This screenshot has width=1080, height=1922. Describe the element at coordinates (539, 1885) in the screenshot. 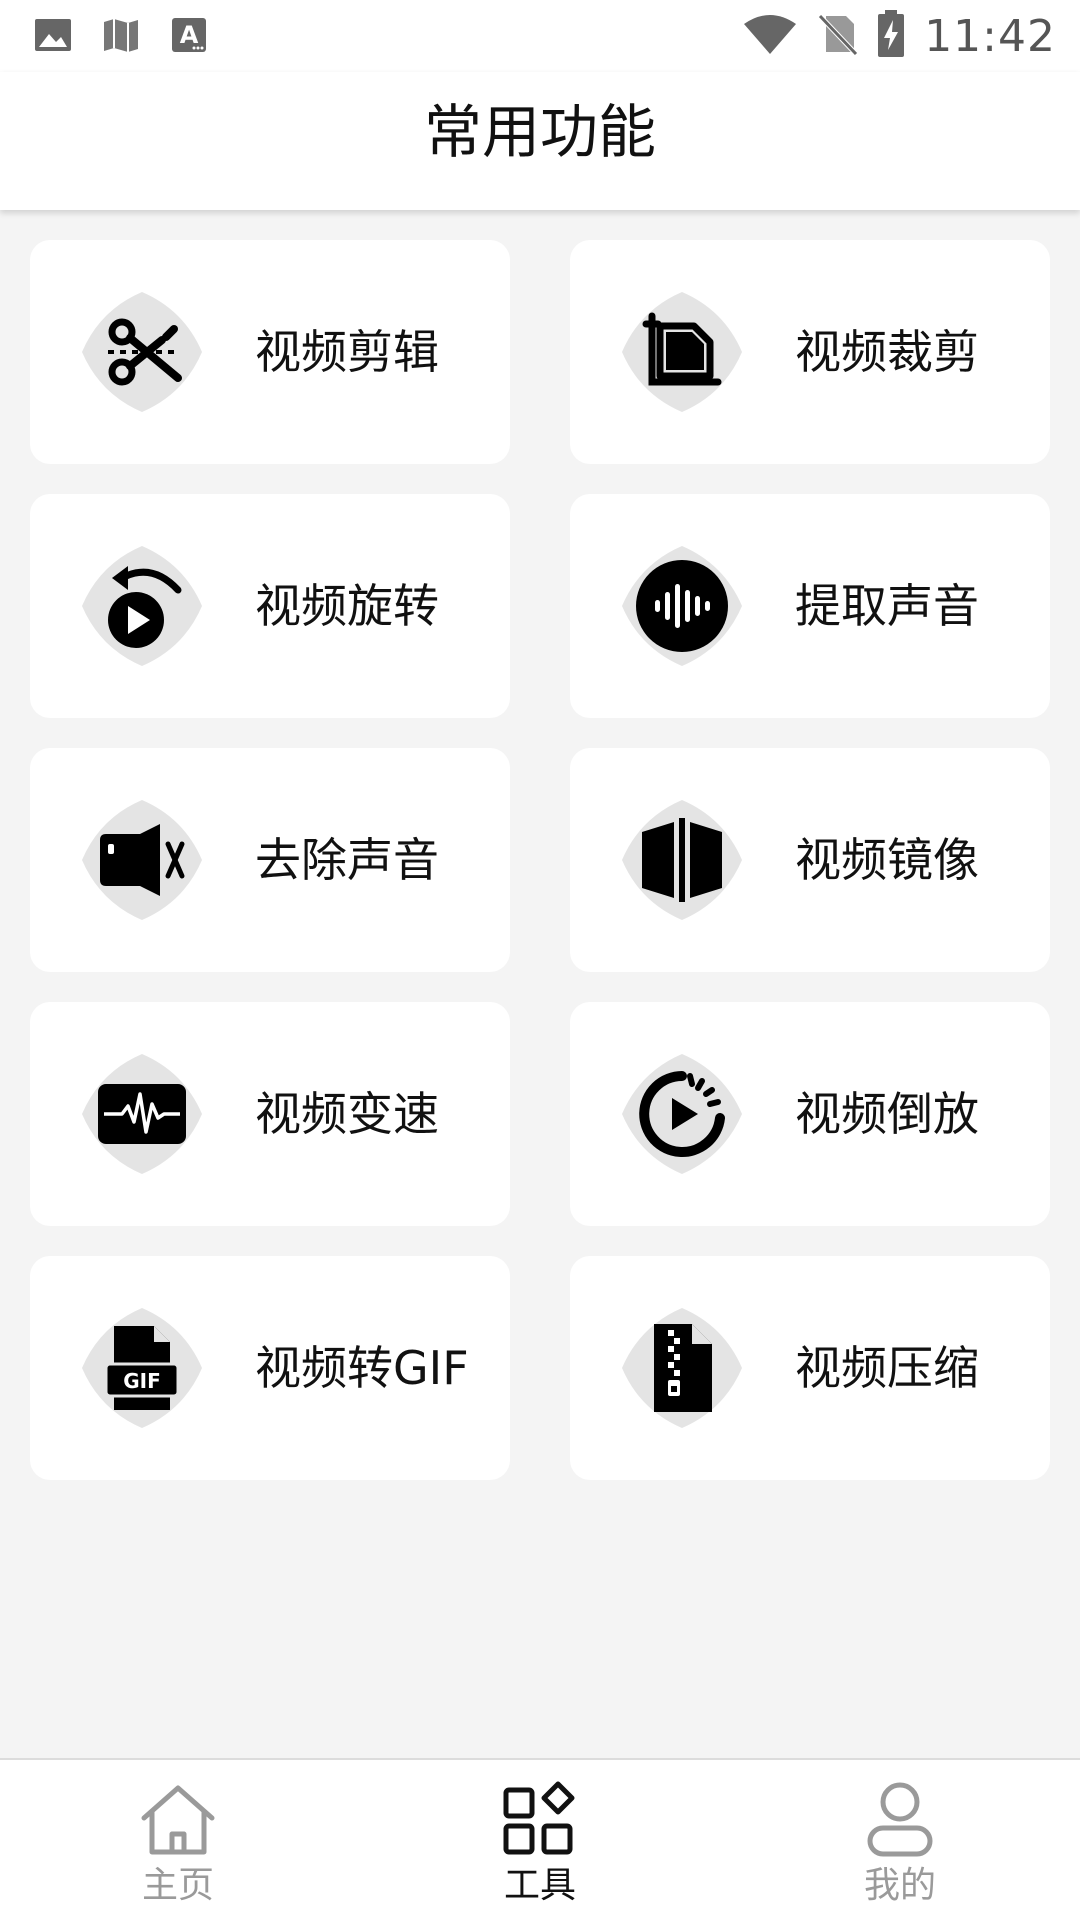

I see `nav-label: 工具` at that location.